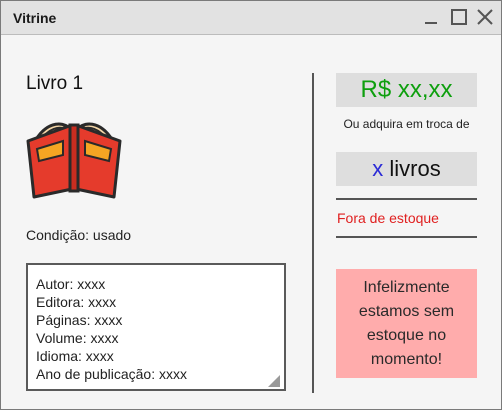 Image resolution: width=502 pixels, height=410 pixels. I want to click on detail-author: Autor: xxxx, so click(71, 284).